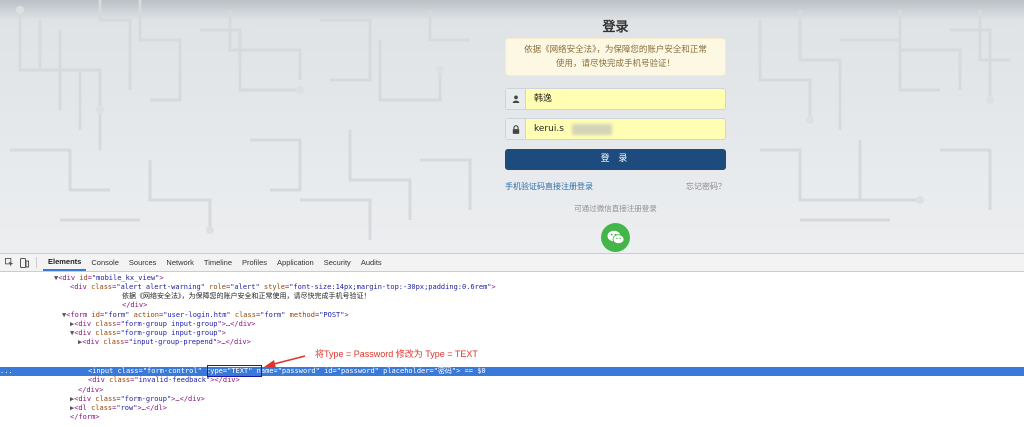  Describe the element at coordinates (625, 99) in the screenshot. I see `username-input: 韩逸` at that location.